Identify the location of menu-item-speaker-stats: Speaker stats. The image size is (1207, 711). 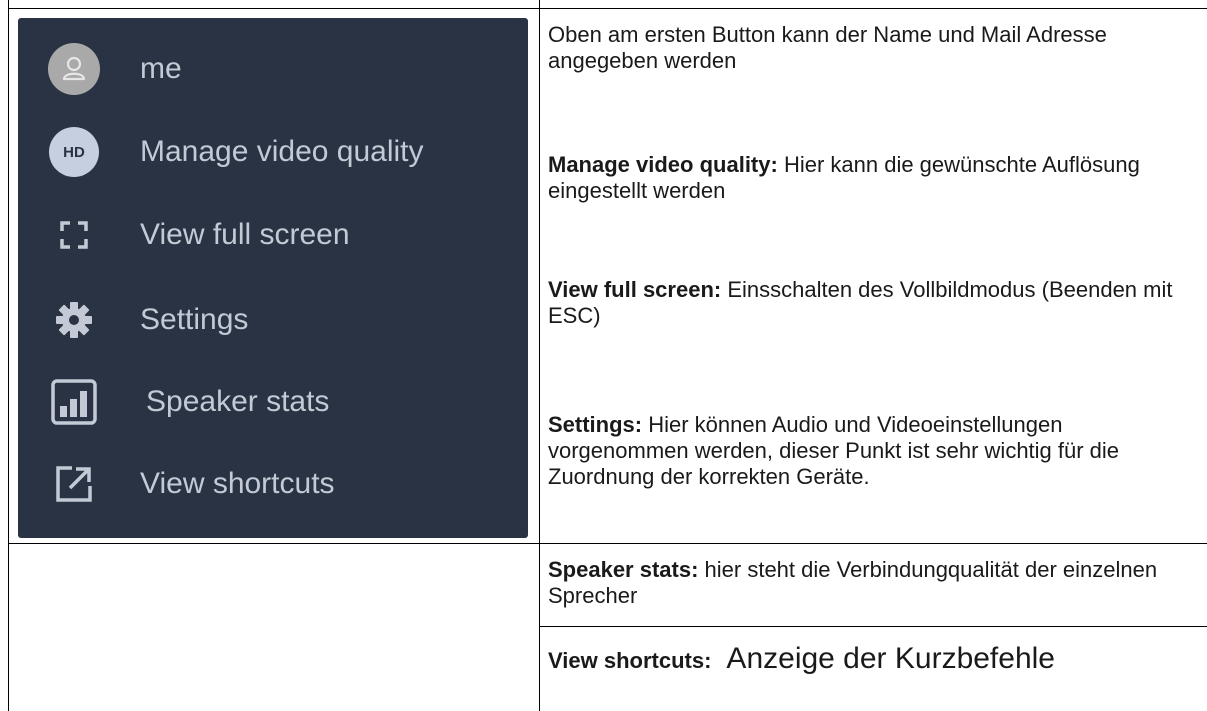
(273, 402).